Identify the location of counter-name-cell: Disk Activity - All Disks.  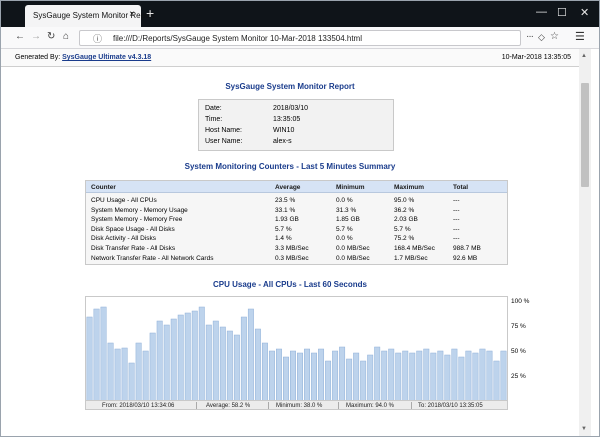
(124, 239).